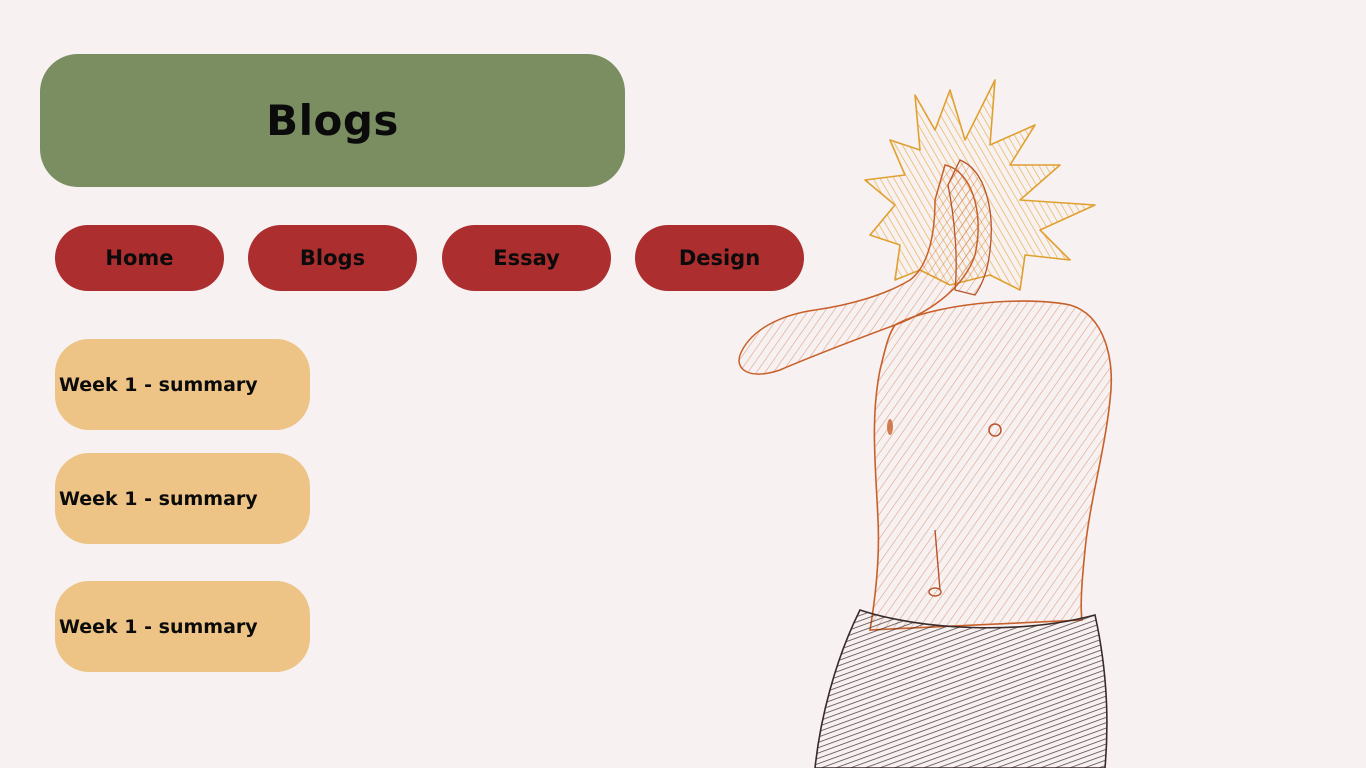 The width and height of the screenshot is (1366, 768). Describe the element at coordinates (961, 688) in the screenshot. I see `shorts-sketch` at that location.